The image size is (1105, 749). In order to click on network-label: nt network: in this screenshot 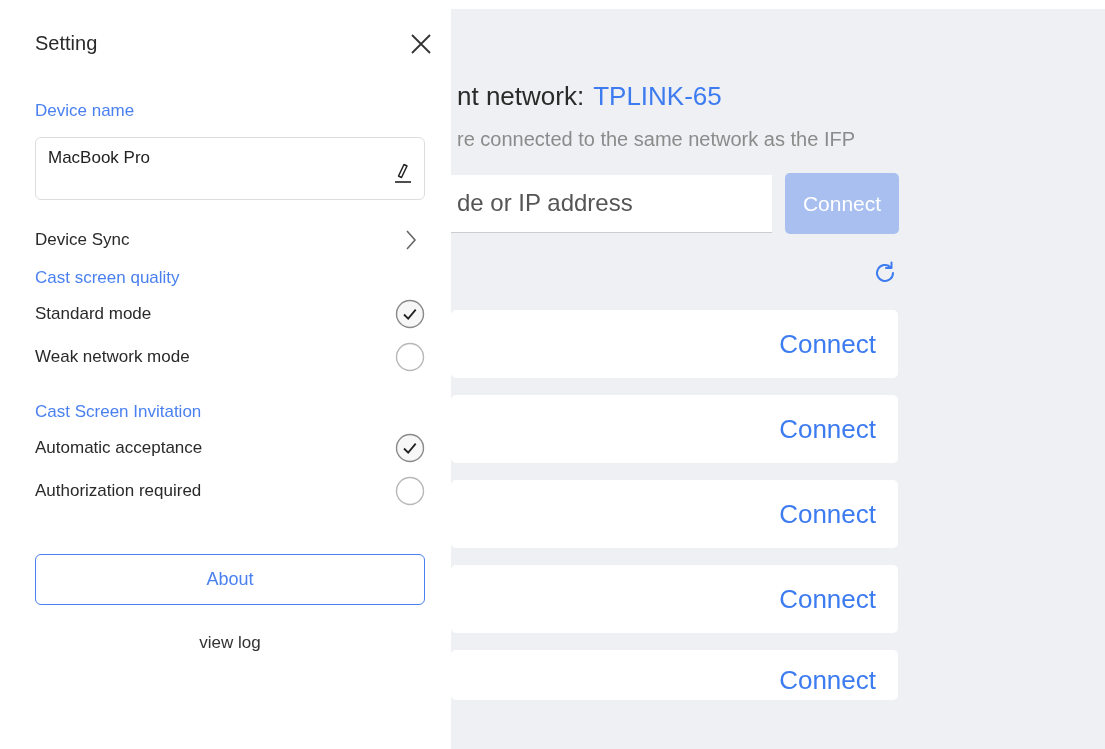, I will do `click(521, 96)`.